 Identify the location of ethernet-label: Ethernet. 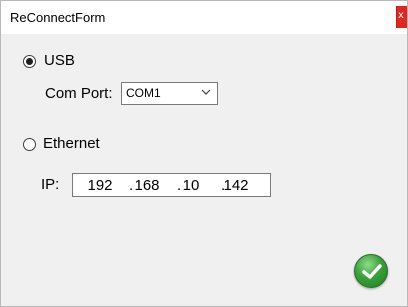
(71, 143).